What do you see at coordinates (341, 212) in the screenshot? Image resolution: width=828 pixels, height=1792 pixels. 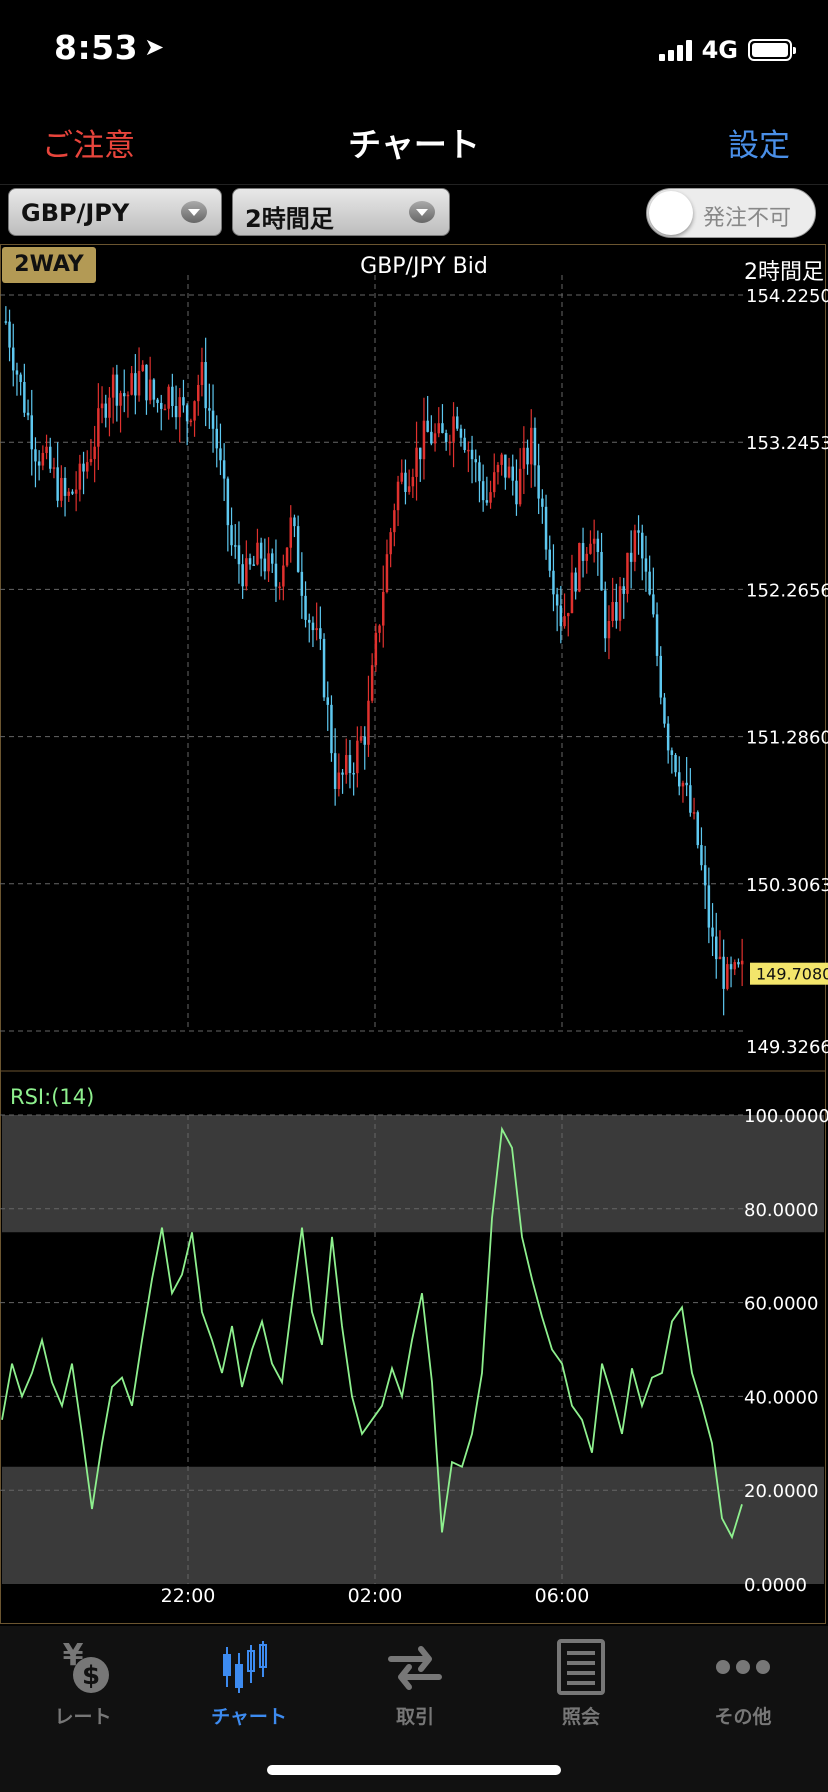 I see `timeframe-select: 2時間足` at bounding box center [341, 212].